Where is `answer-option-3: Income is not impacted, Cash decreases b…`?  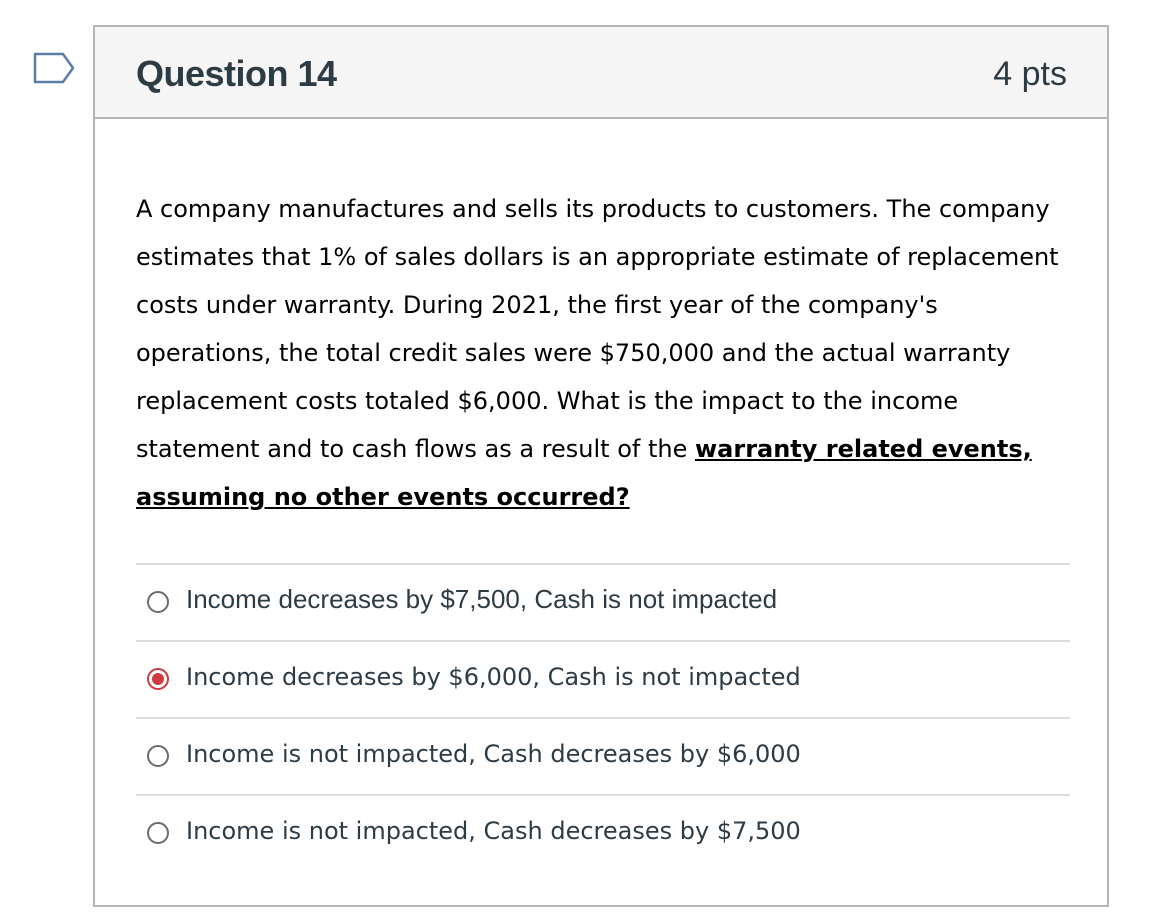 answer-option-3: Income is not impacted, Cash decreases b… is located at coordinates (603, 755).